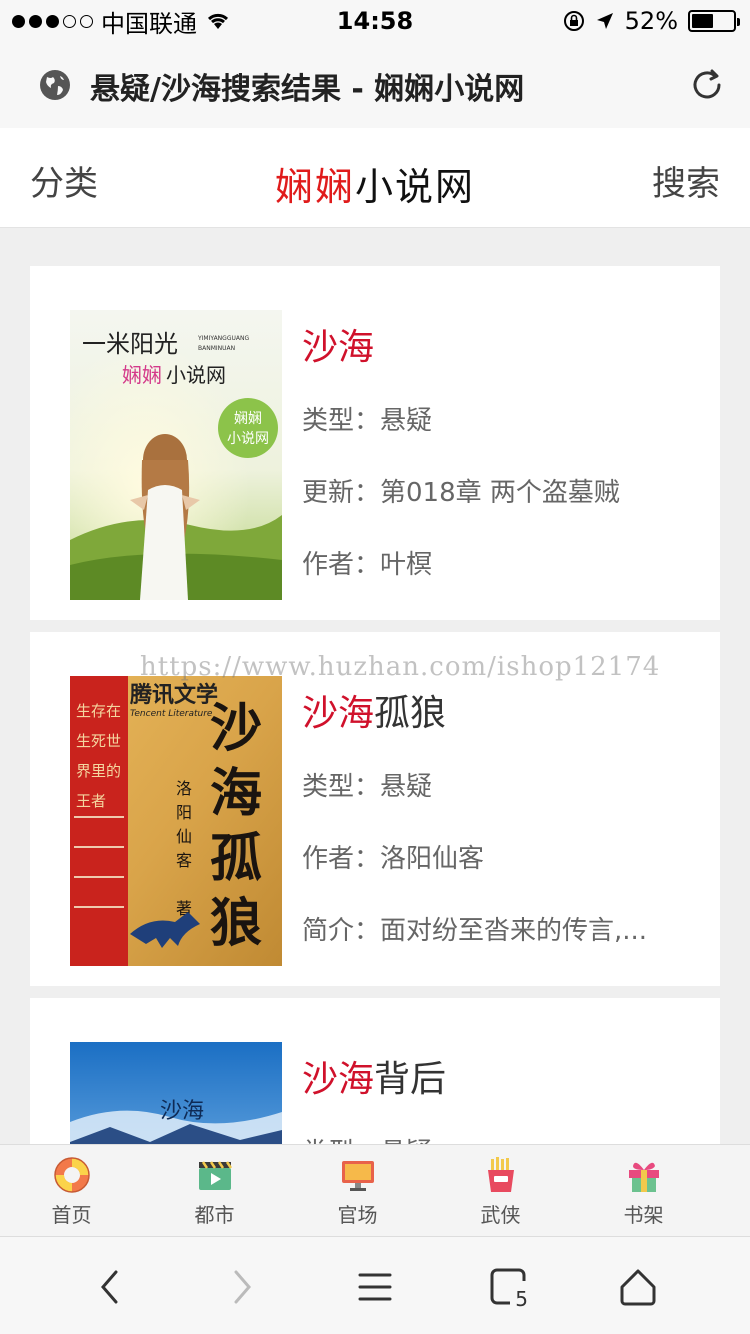  What do you see at coordinates (98, 711) in the screenshot?
I see `cover-side-text-1: 生存在` at bounding box center [98, 711].